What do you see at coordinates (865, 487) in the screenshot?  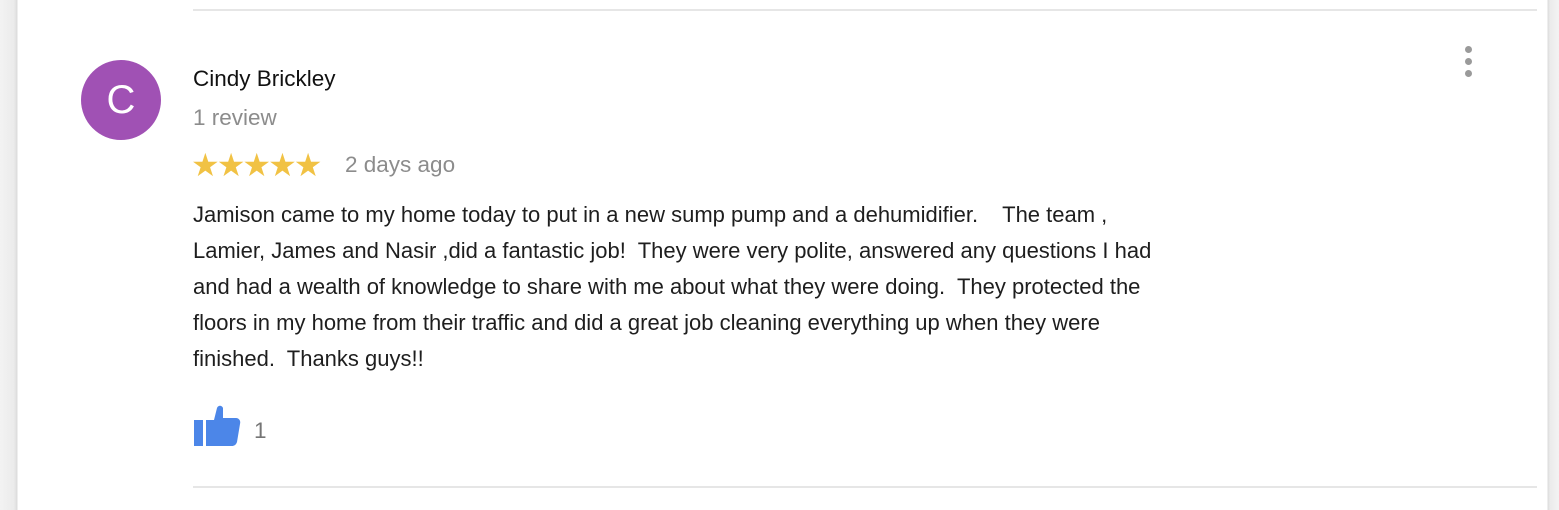 I see `divider-bottom` at bounding box center [865, 487].